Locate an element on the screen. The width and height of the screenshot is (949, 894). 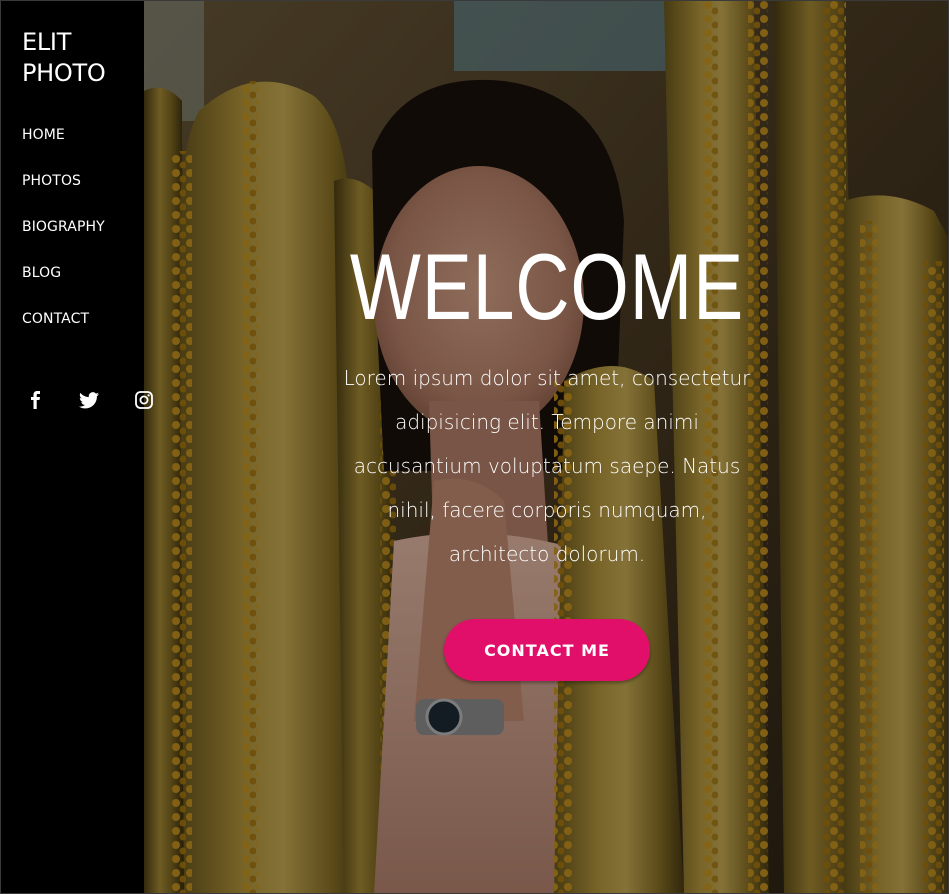
nav-item-blog: BLOG is located at coordinates (63, 286).